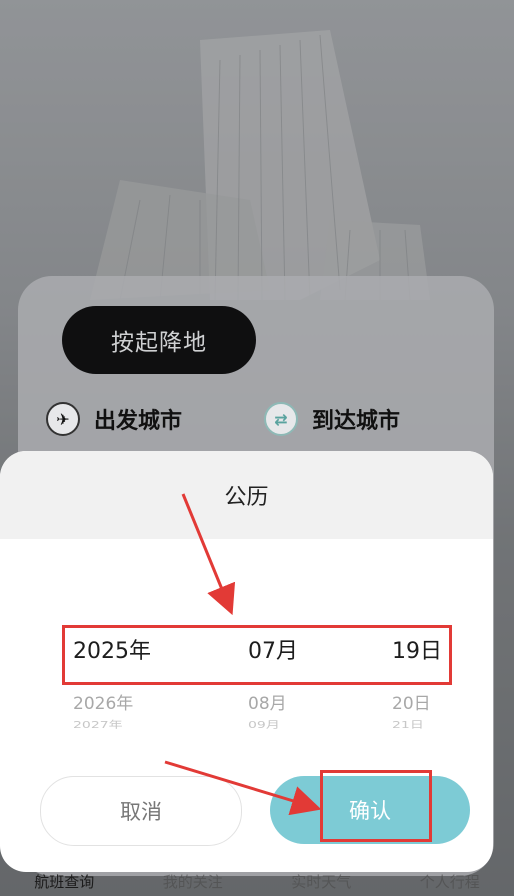 Image resolution: width=514 pixels, height=896 pixels. What do you see at coordinates (243, 654) in the screenshot?
I see `annotation-arrows` at bounding box center [243, 654].